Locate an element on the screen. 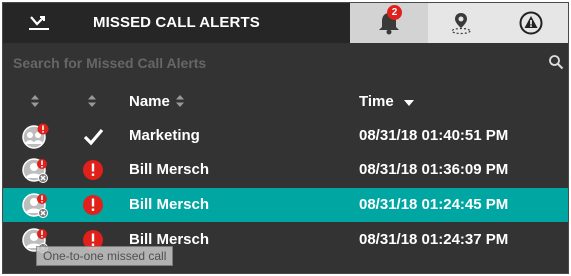 This screenshot has height=276, width=571. table-row: Marketing 08/31/18 01:40:51 PM is located at coordinates (285, 136).